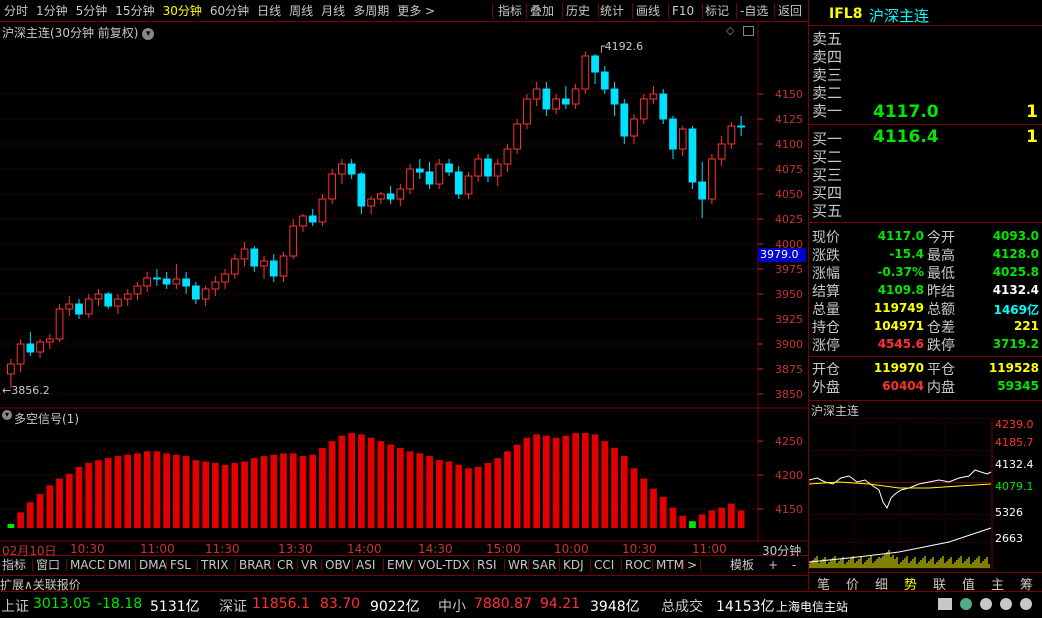 This screenshot has width=1042, height=618. Describe the element at coordinates (92, 11) in the screenshot. I see `period-2: 5分钟` at that location.